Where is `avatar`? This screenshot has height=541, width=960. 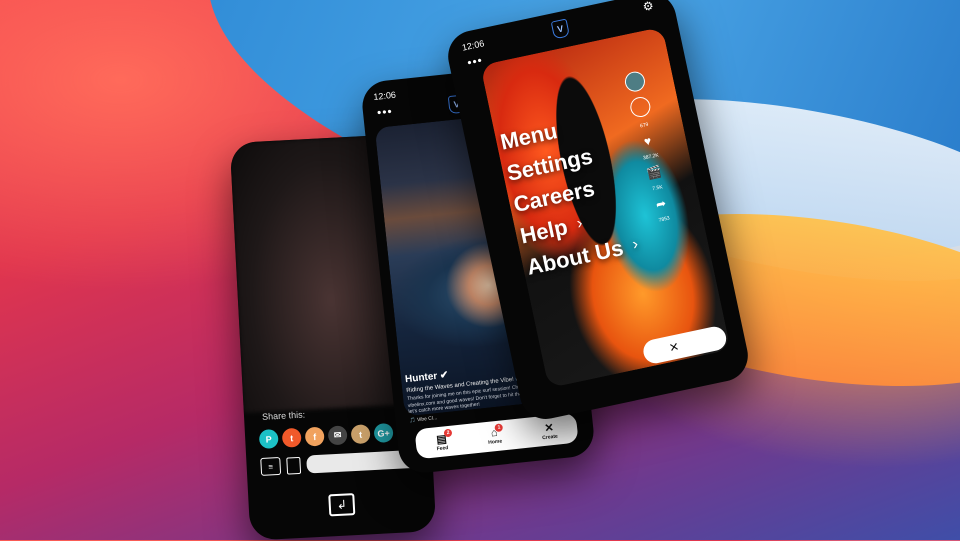
avatar is located at coordinates (635, 81).